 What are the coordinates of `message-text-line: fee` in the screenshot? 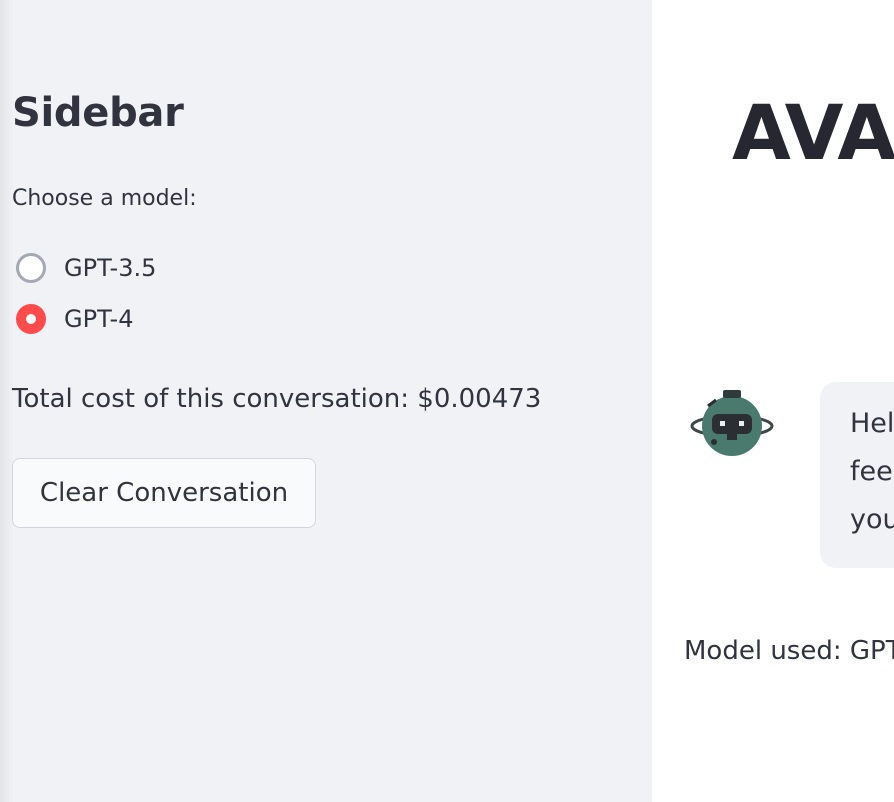 It's located at (871, 471).